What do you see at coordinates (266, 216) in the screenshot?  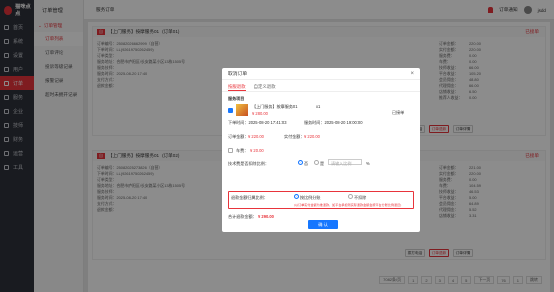 I see `total-refund: ¥ 290.00` at bounding box center [266, 216].